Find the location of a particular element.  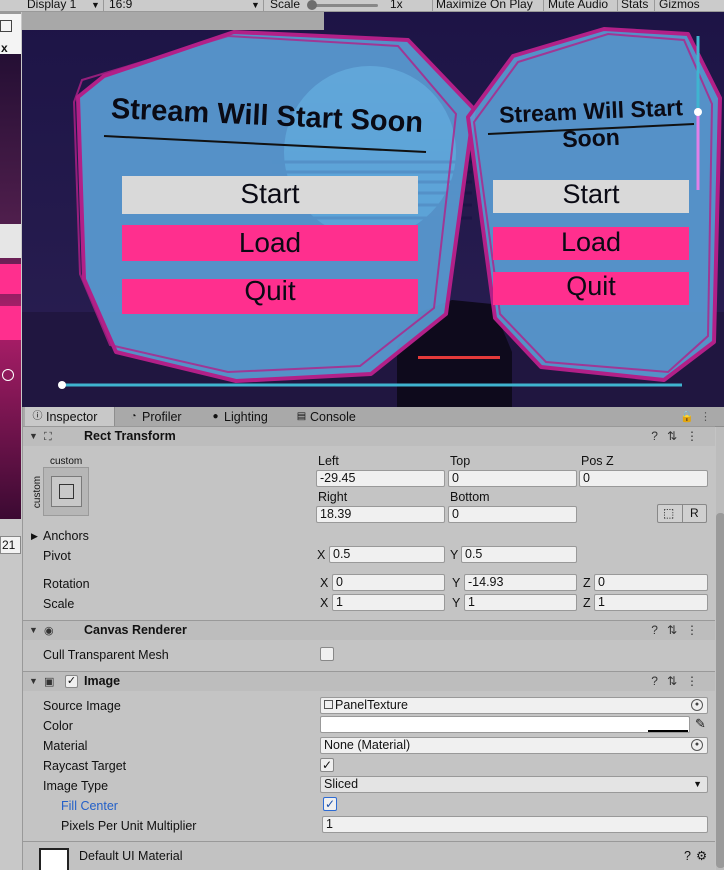

source-image-value: PanelTexture is located at coordinates (371, 705).